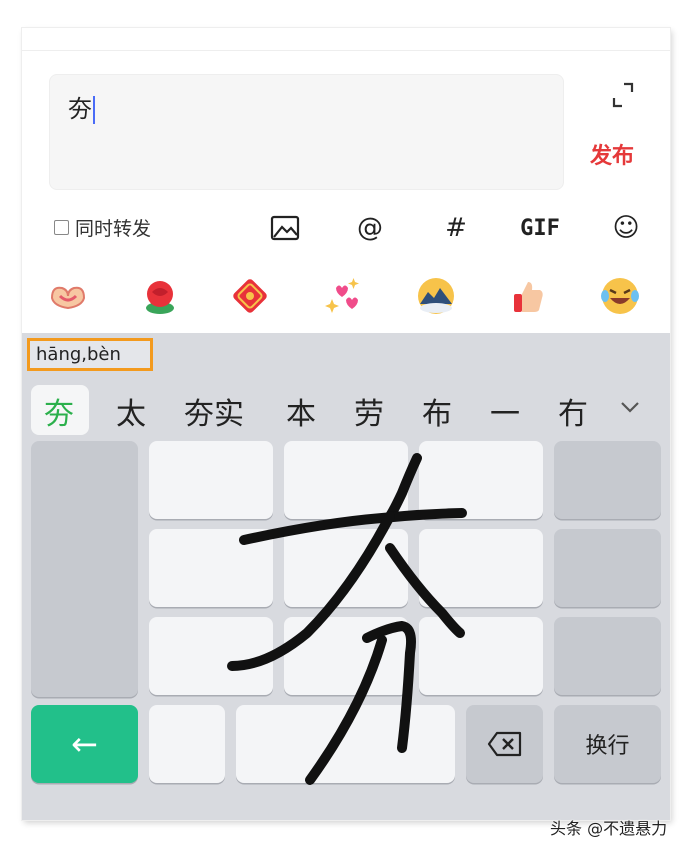  What do you see at coordinates (612, 154) in the screenshot?
I see `publish-button: 发布` at bounding box center [612, 154].